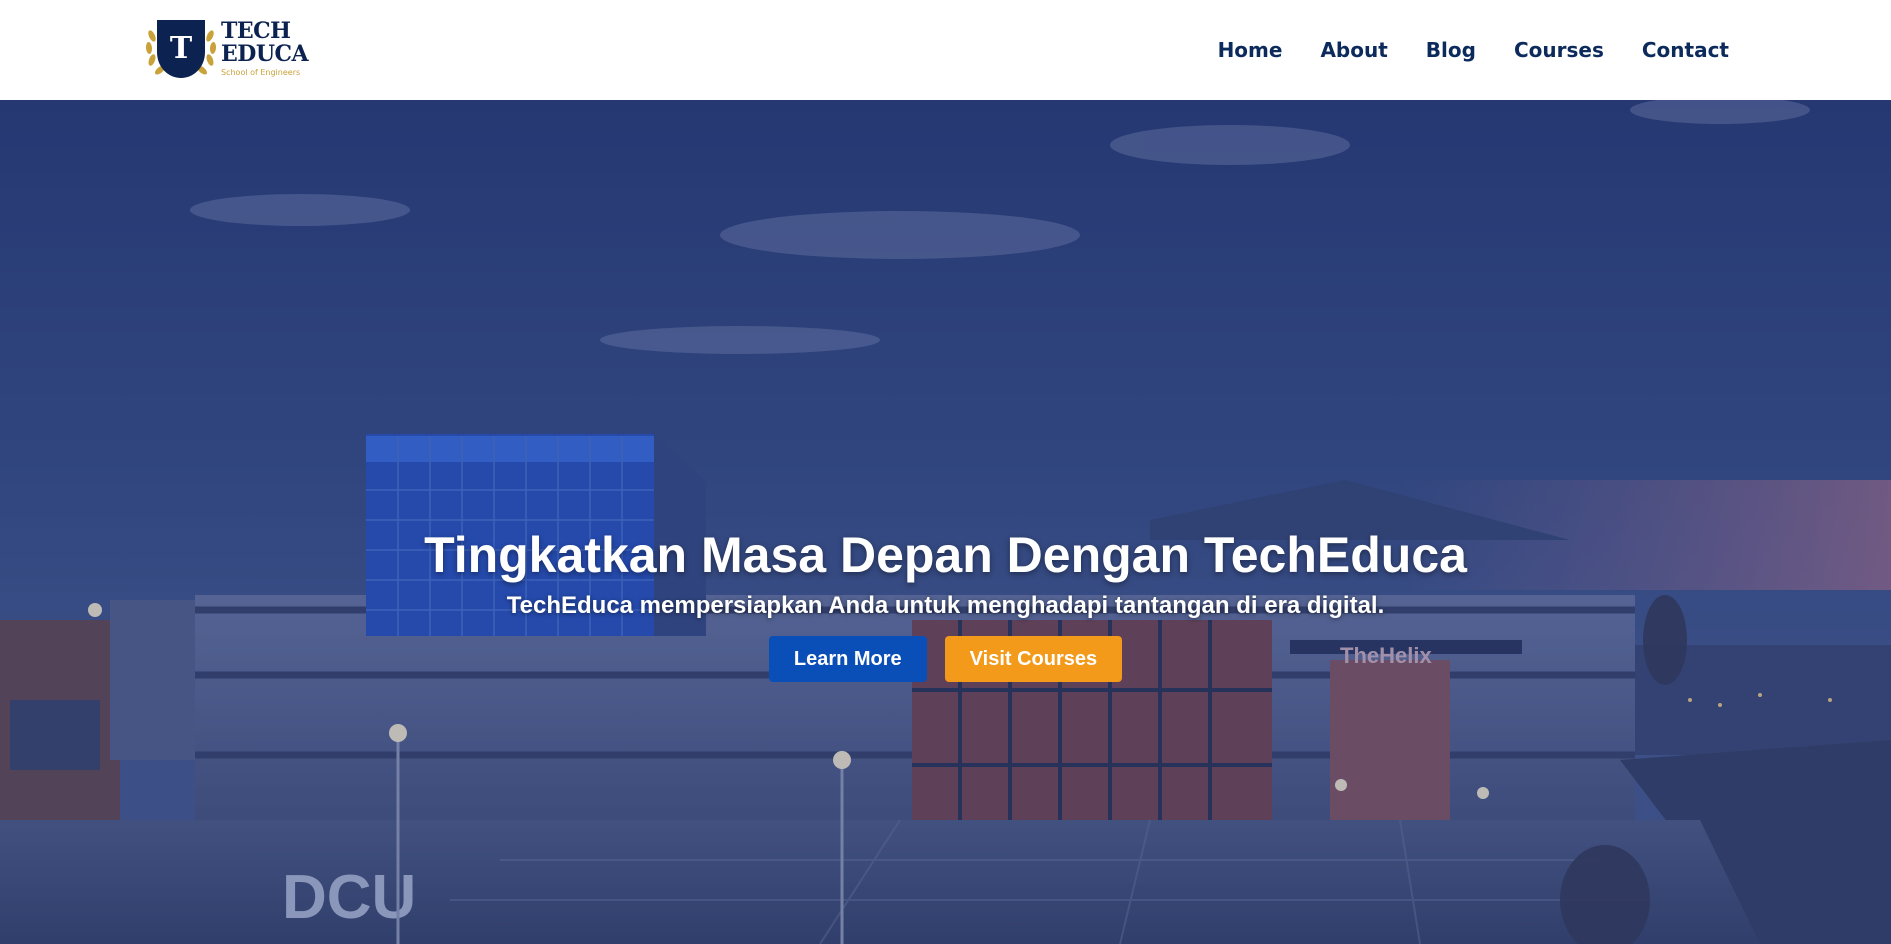 Image resolution: width=1891 pixels, height=944 pixels. What do you see at coordinates (1033, 659) in the screenshot?
I see `visit-courses-button: Visit Courses` at bounding box center [1033, 659].